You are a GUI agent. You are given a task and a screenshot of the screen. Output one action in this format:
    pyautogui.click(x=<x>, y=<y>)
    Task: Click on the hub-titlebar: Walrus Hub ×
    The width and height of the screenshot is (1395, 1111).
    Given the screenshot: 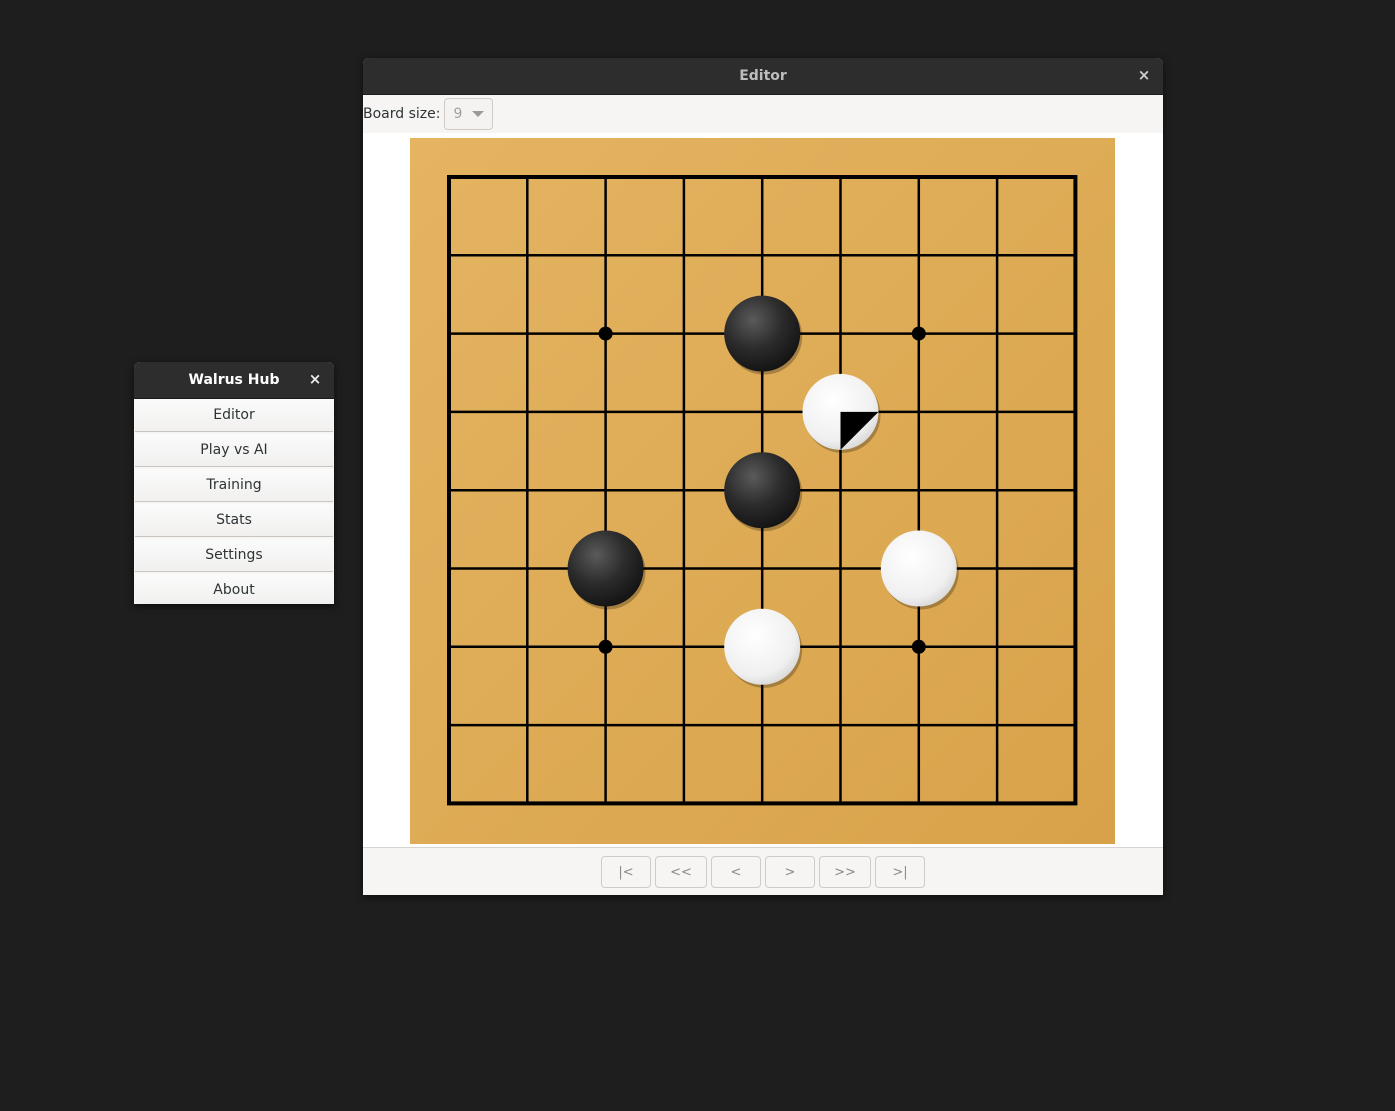 What is the action you would take?
    pyautogui.click(x=234, y=380)
    